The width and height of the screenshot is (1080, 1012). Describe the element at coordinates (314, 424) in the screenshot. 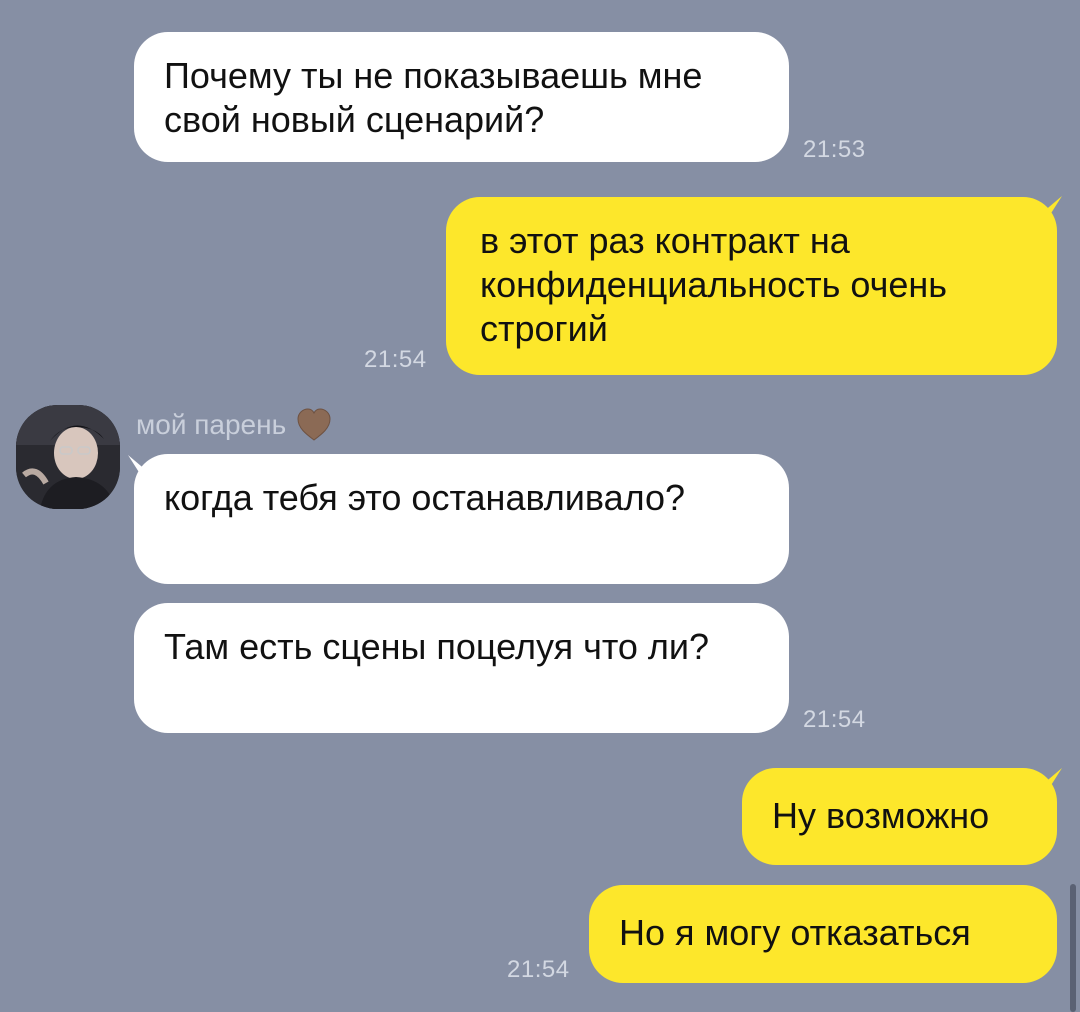

I see `brown-heart-icon` at that location.